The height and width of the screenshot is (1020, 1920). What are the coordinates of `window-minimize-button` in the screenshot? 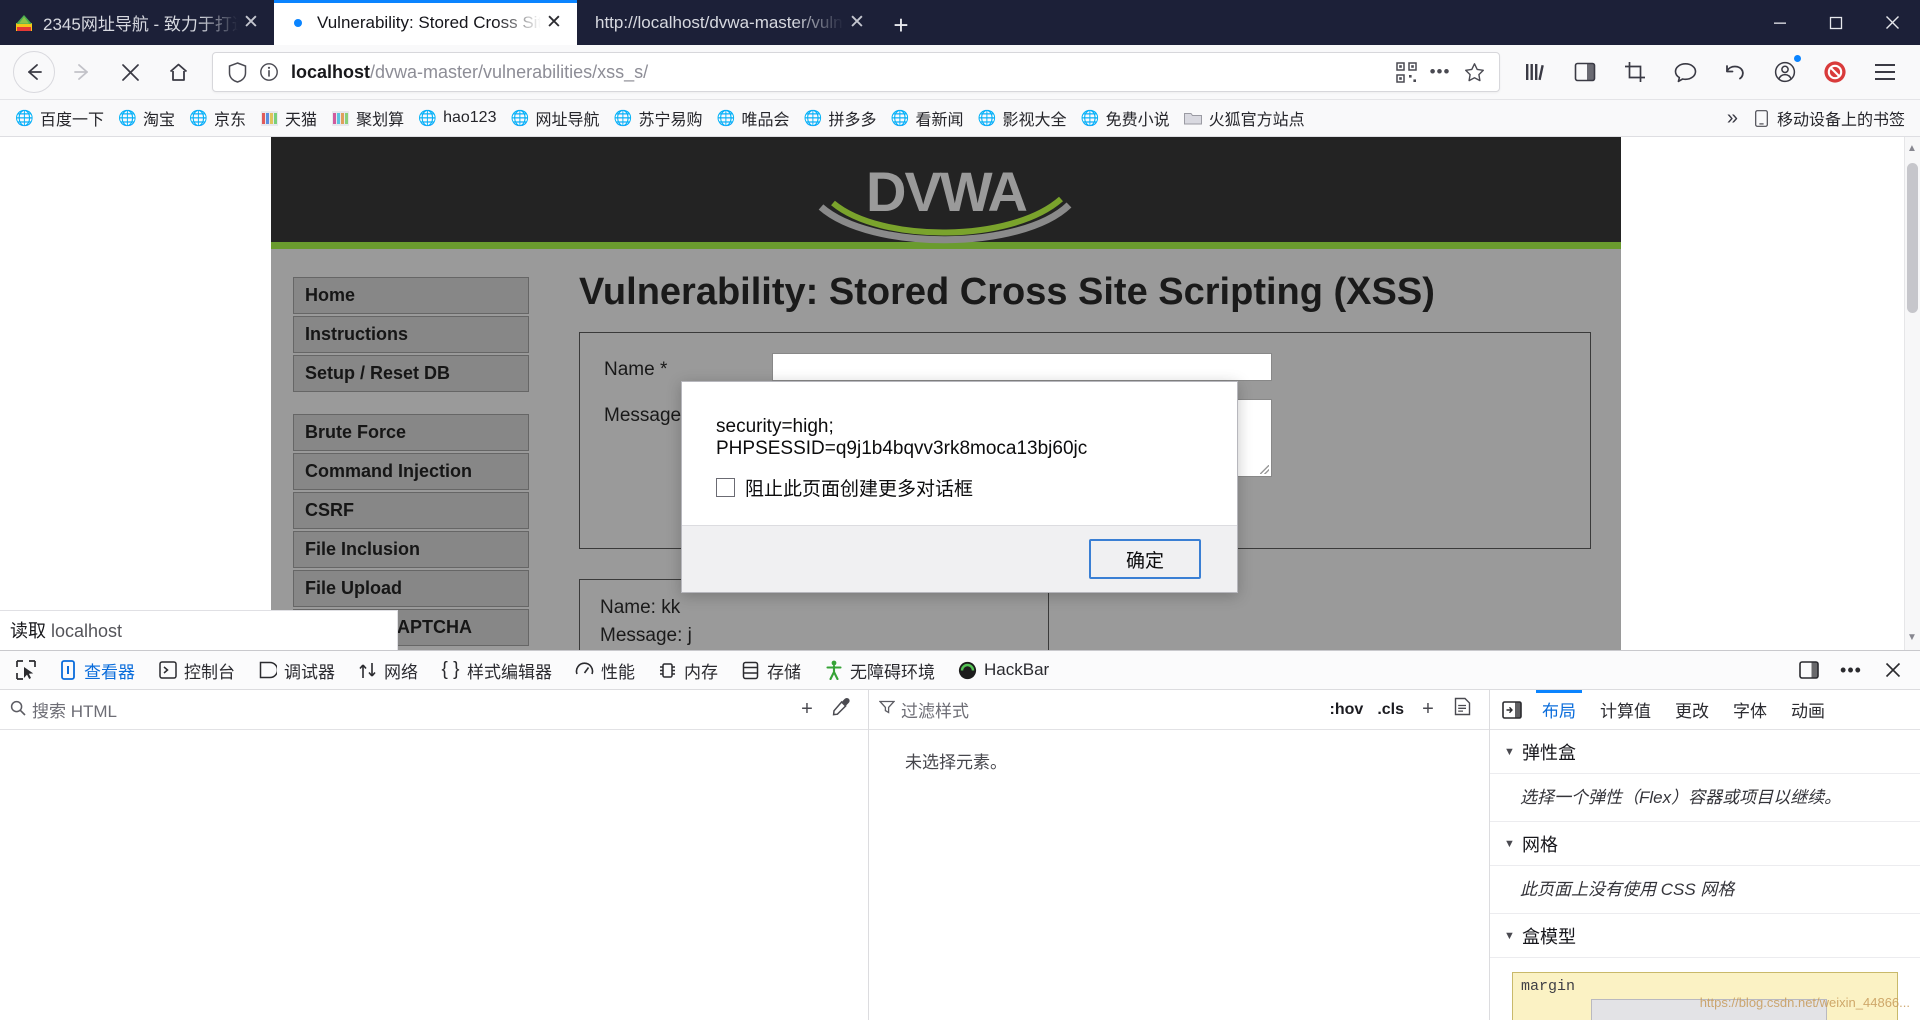 It's located at (1780, 22).